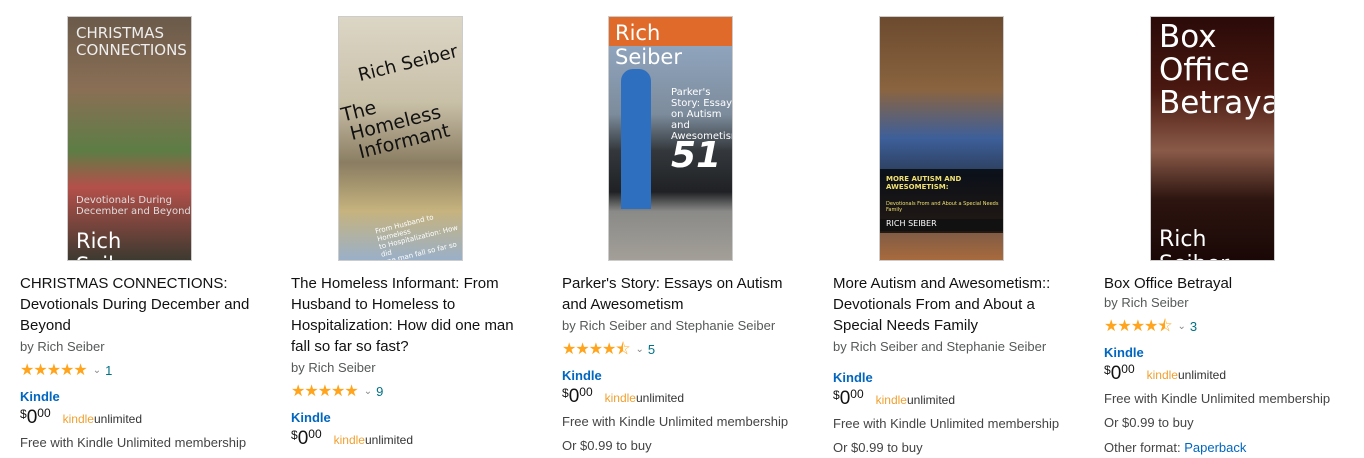 This screenshot has width=1364, height=458. I want to click on other-format-label: Other format:, so click(1142, 447).